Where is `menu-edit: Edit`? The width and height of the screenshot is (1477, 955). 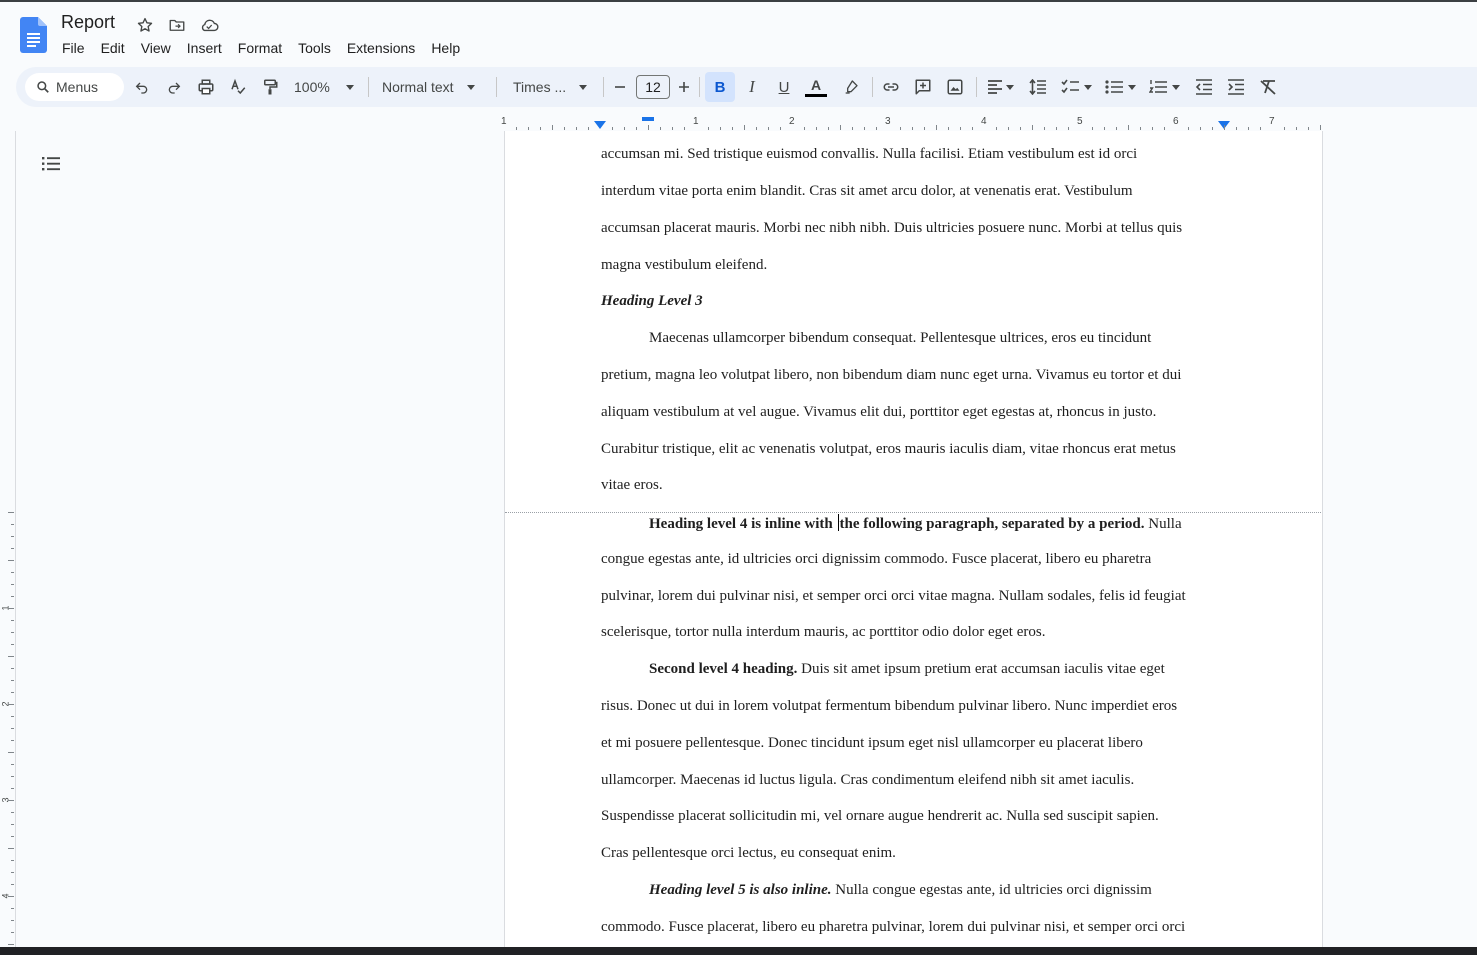 menu-edit: Edit is located at coordinates (113, 48).